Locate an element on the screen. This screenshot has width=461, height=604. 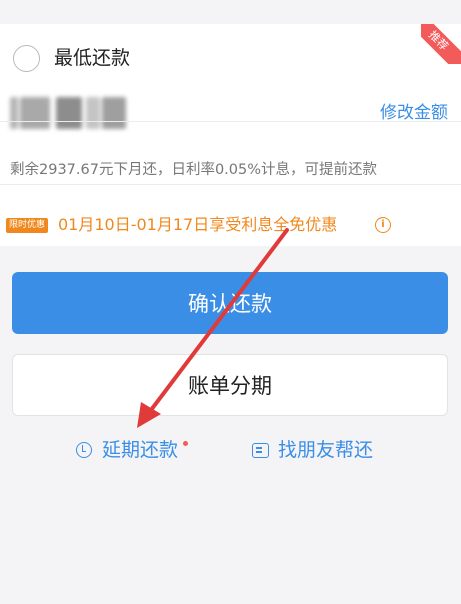
message-icon is located at coordinates (260, 450).